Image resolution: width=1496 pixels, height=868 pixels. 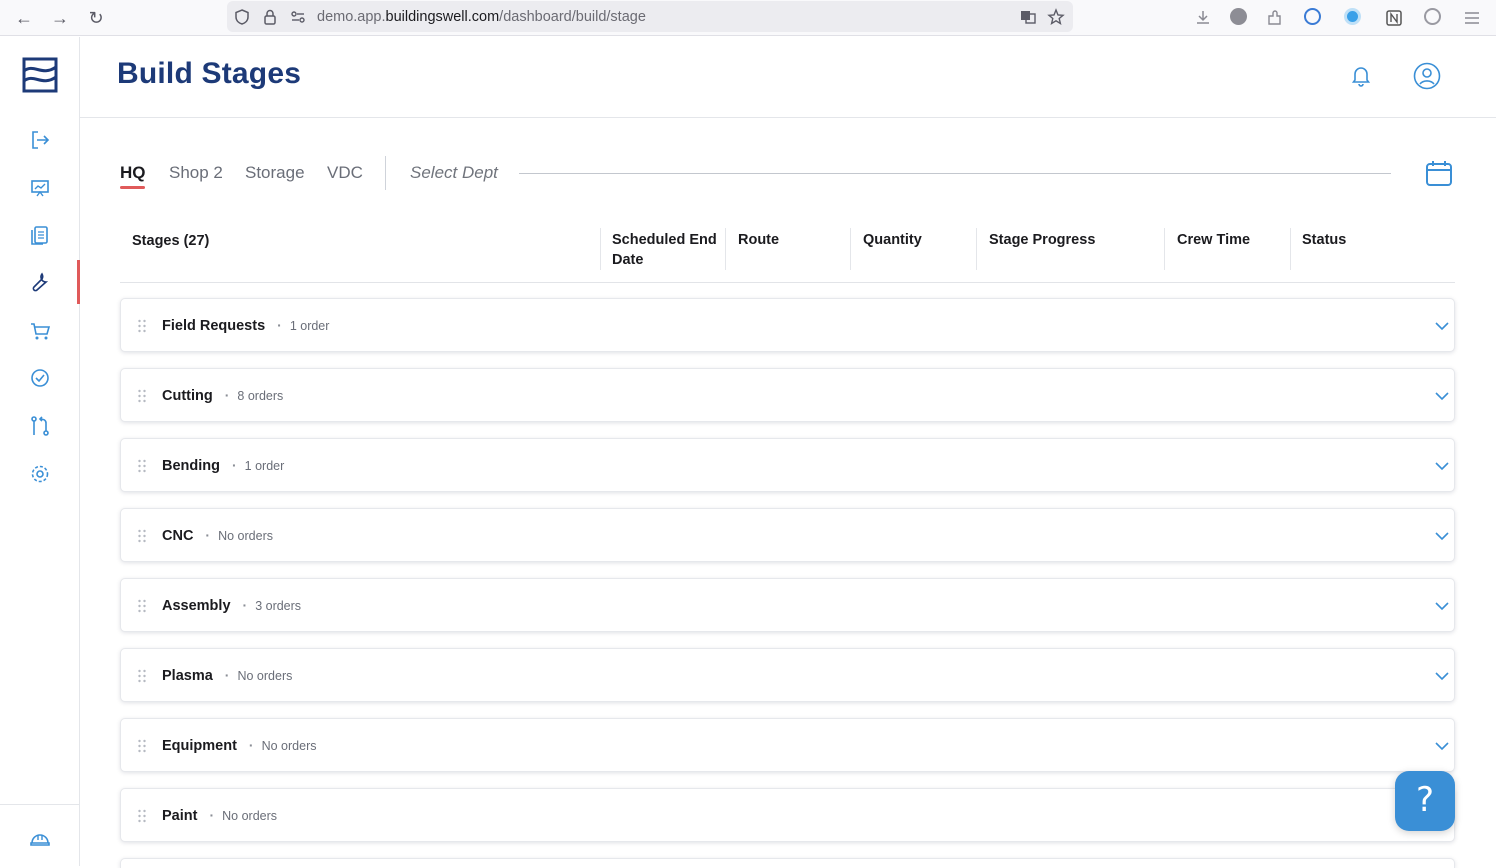 What do you see at coordinates (1432, 16) in the screenshot?
I see `grammar-extension-icon` at bounding box center [1432, 16].